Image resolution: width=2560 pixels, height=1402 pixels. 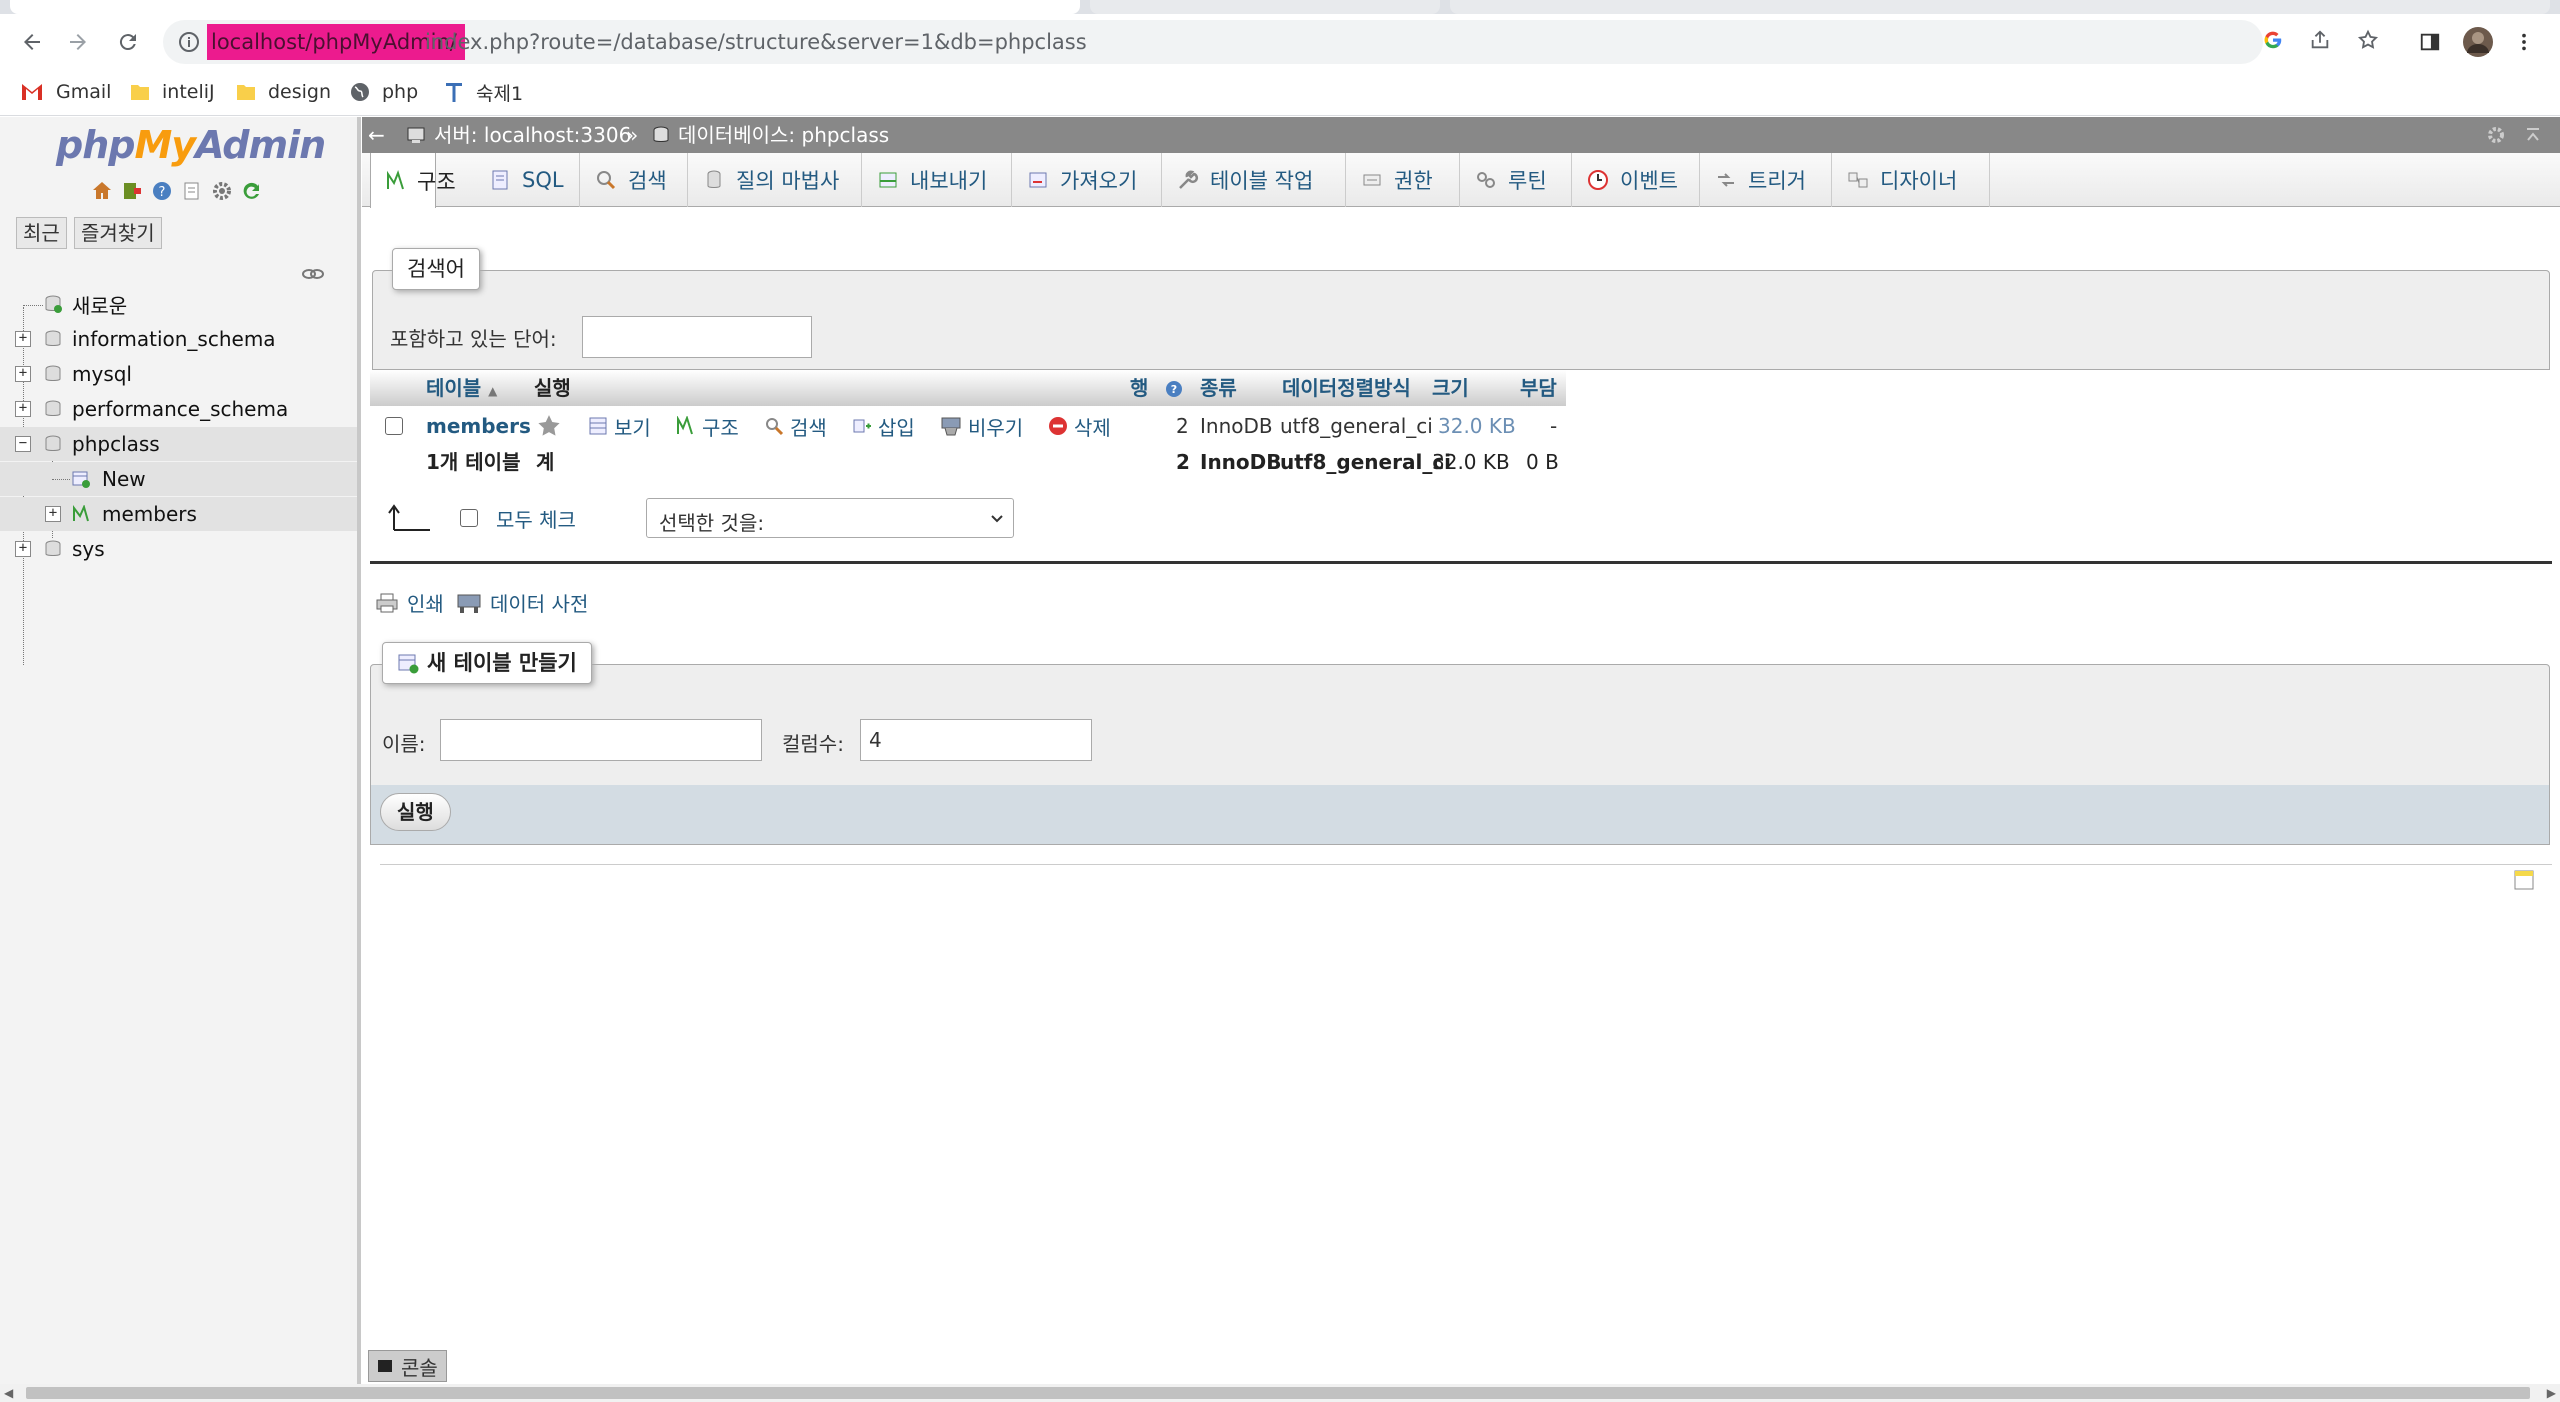 I want to click on total-collation: utf8_general_ci, so click(x=1366, y=462).